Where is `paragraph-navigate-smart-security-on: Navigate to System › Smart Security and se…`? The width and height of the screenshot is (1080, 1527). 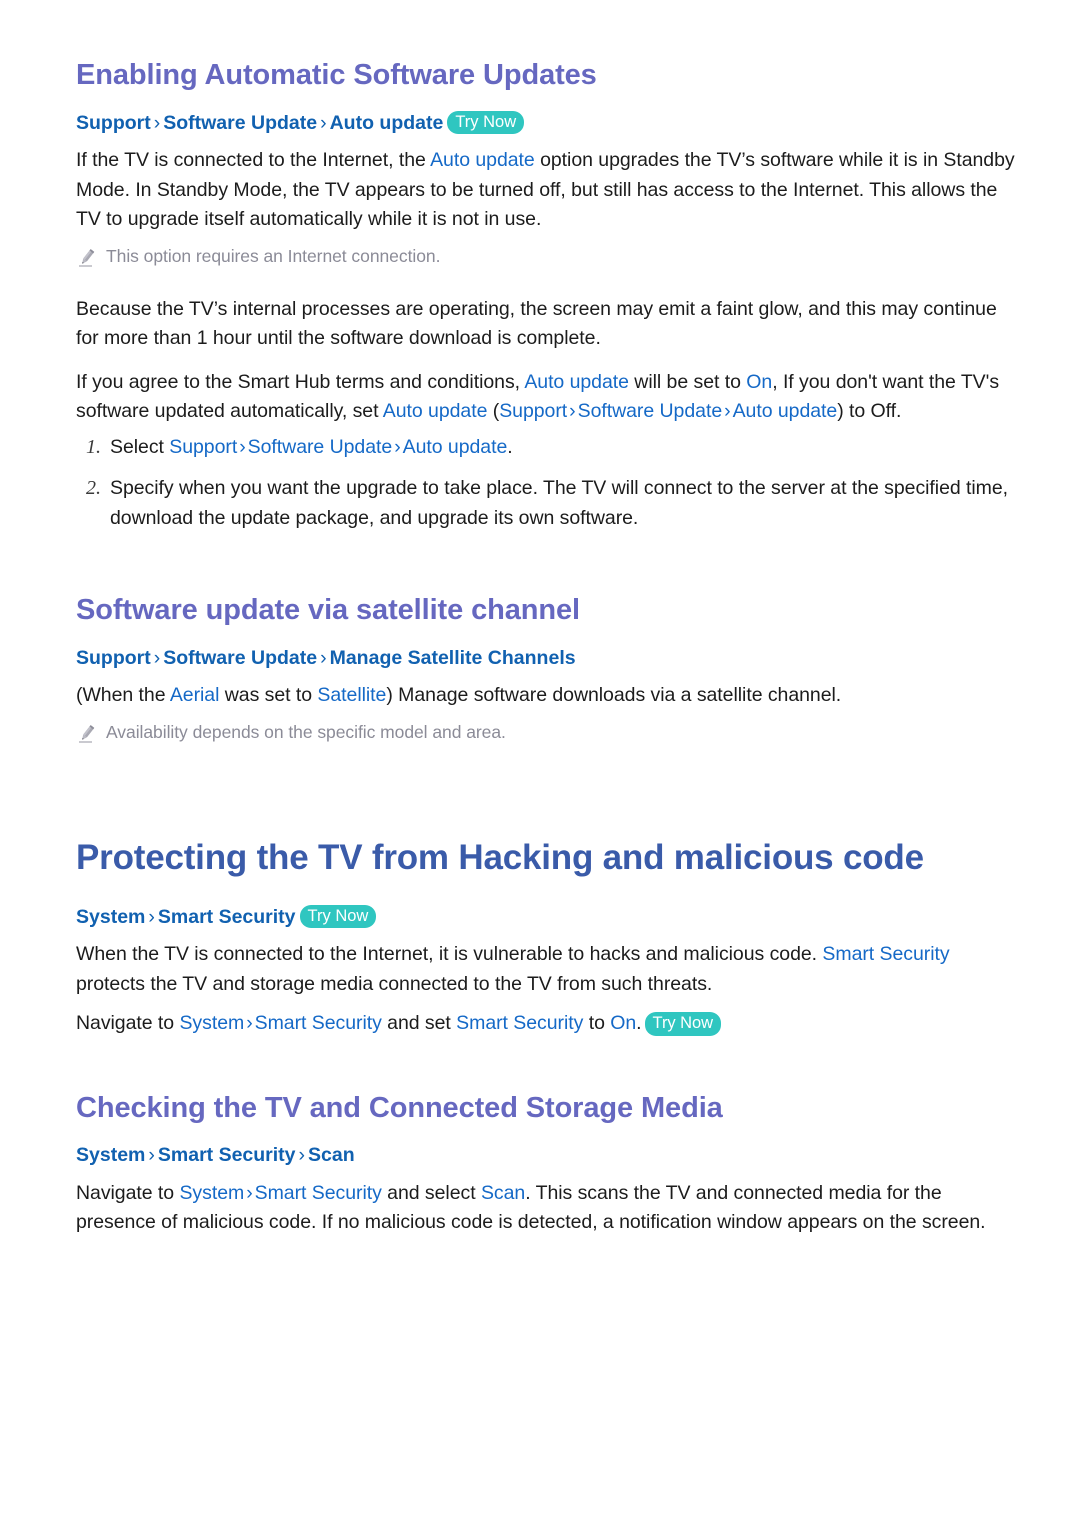 paragraph-navigate-smart-security-on: Navigate to System › Smart Security and se… is located at coordinates (547, 1024).